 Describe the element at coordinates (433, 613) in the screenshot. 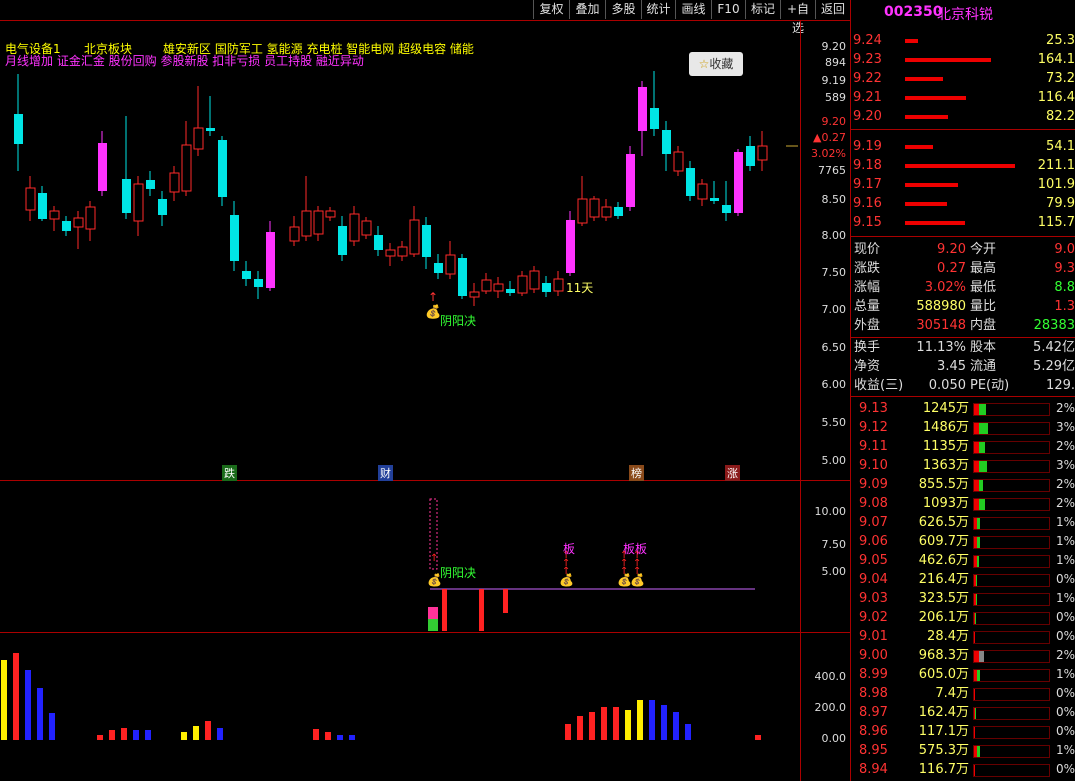

I see `indicator-bar` at that location.